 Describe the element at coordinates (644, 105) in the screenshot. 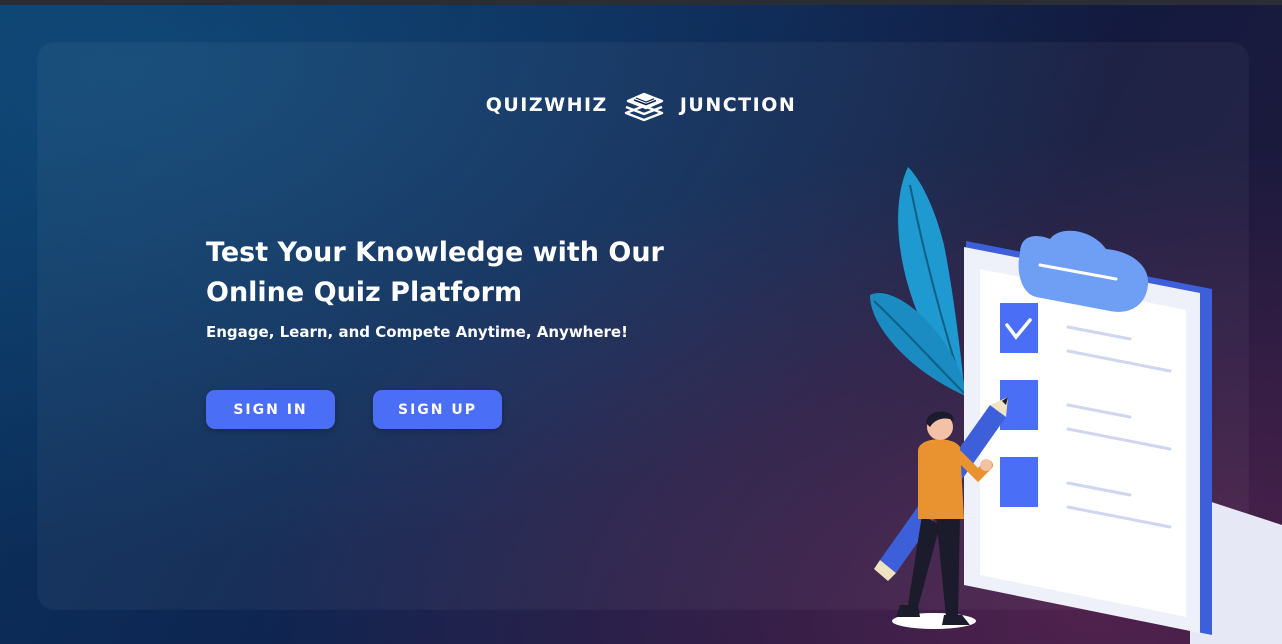

I see `stacked-books-icon` at that location.